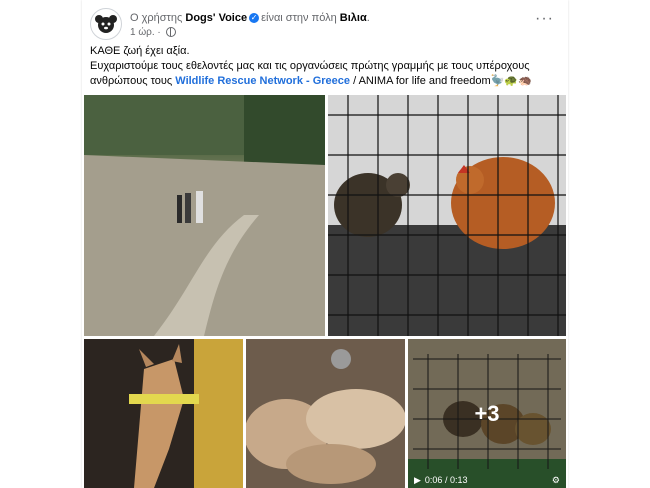 This screenshot has height=488, width=650. I want to click on page-avatar, so click(106, 24).